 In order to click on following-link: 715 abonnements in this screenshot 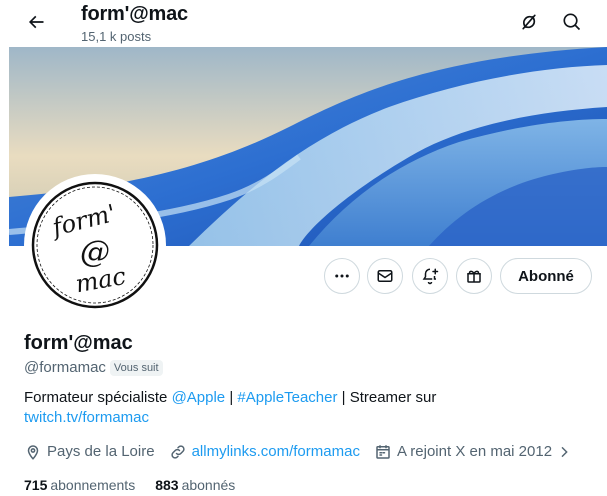, I will do `click(79, 485)`.